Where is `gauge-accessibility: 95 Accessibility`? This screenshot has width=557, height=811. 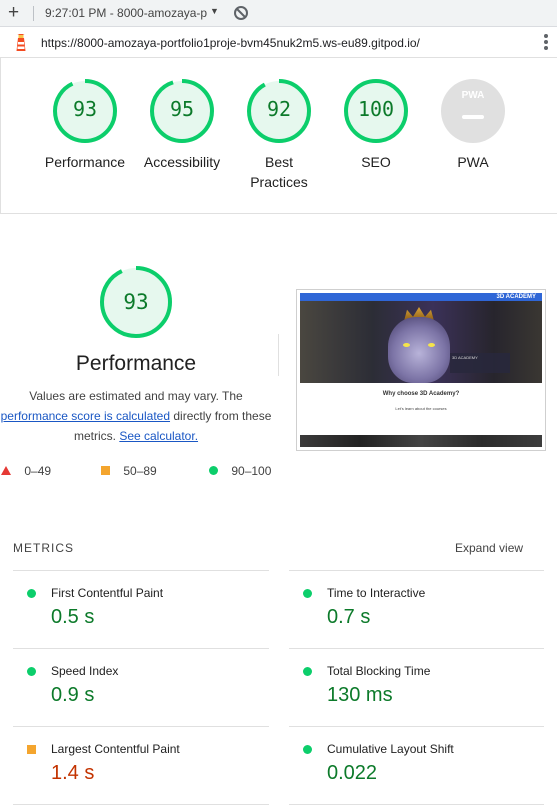 gauge-accessibility: 95 Accessibility is located at coordinates (182, 125).